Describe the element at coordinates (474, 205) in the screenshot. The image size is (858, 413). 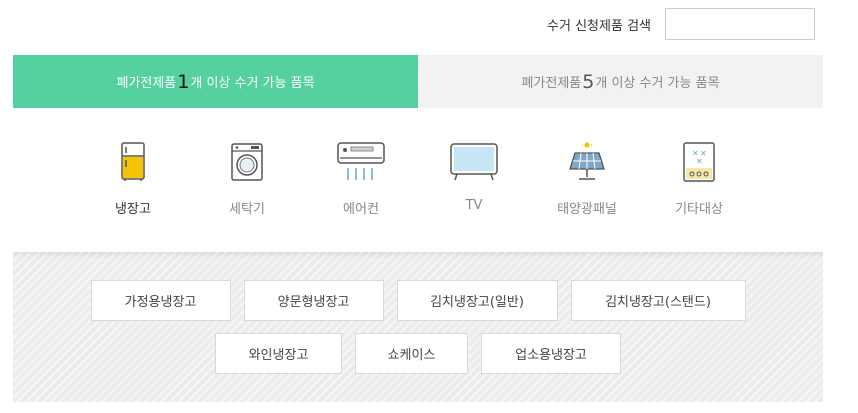
I see `category-label: TV` at that location.